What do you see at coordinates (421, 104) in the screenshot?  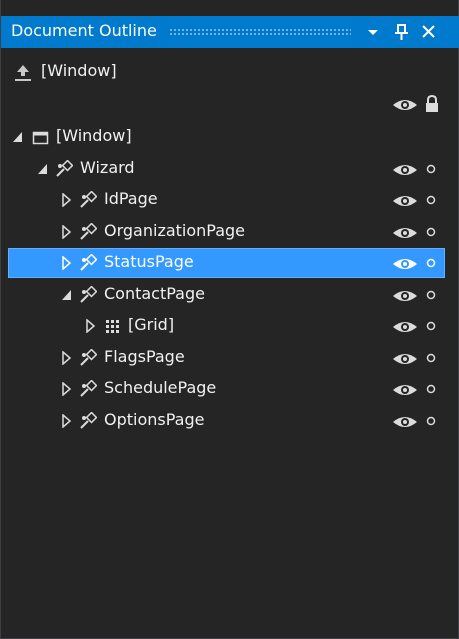 I see `column-header-icons` at bounding box center [421, 104].